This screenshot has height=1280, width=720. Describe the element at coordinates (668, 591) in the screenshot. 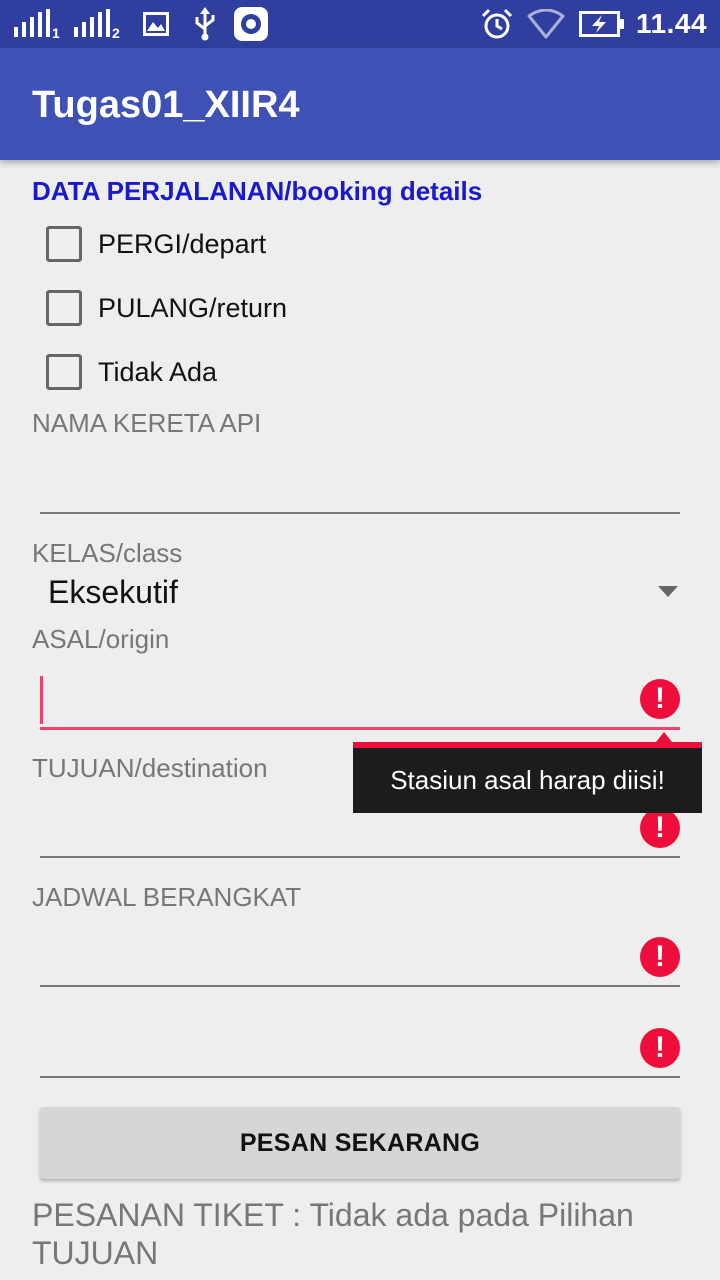

I see `dropdown-arrow-icon` at that location.